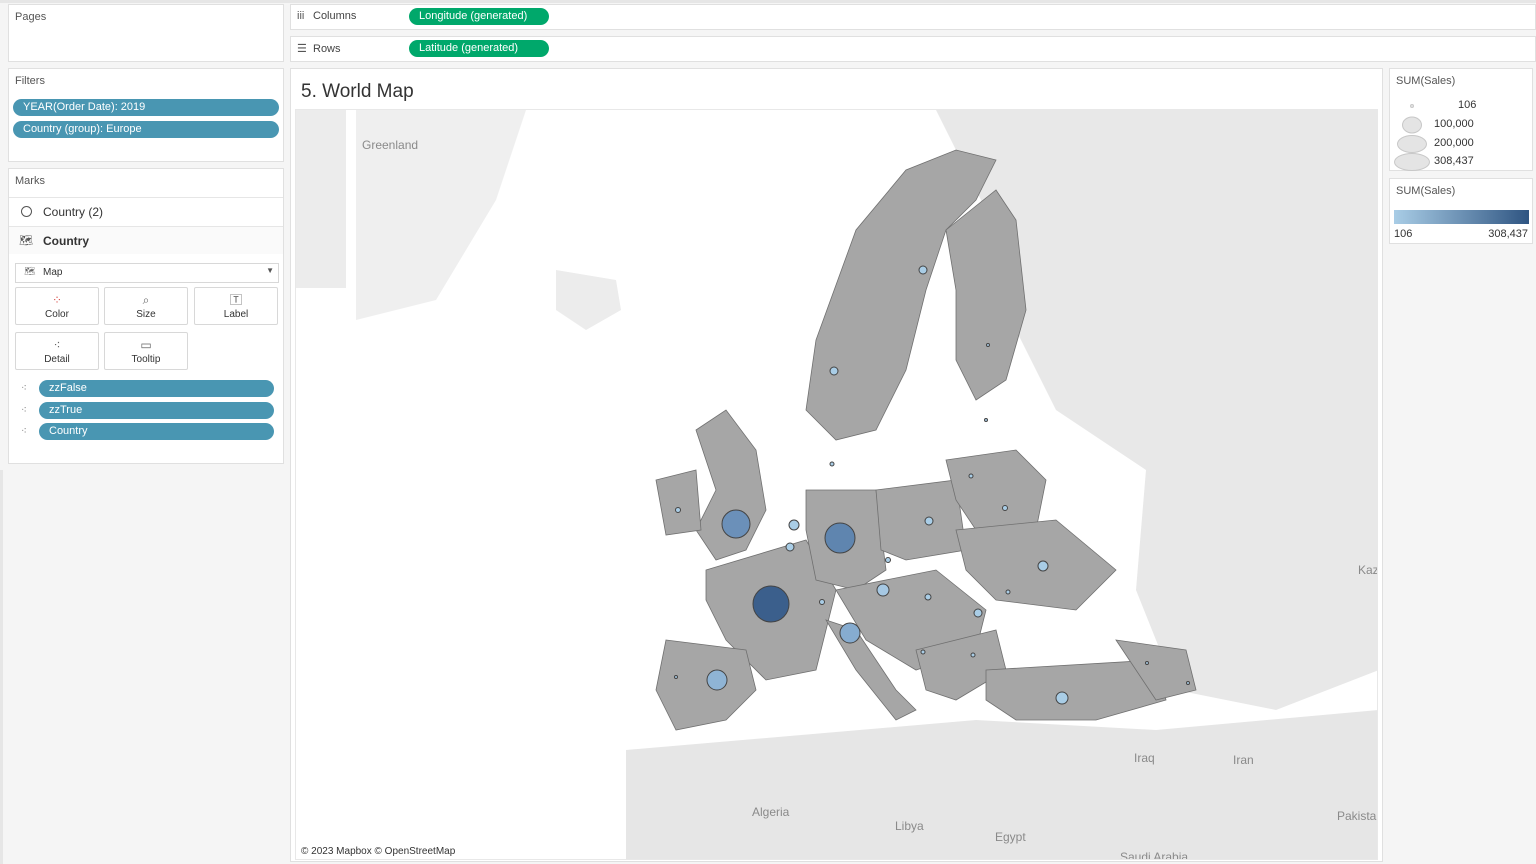 The width and height of the screenshot is (1536, 864). What do you see at coordinates (771, 604) in the screenshot?
I see `sales-circle-france` at bounding box center [771, 604].